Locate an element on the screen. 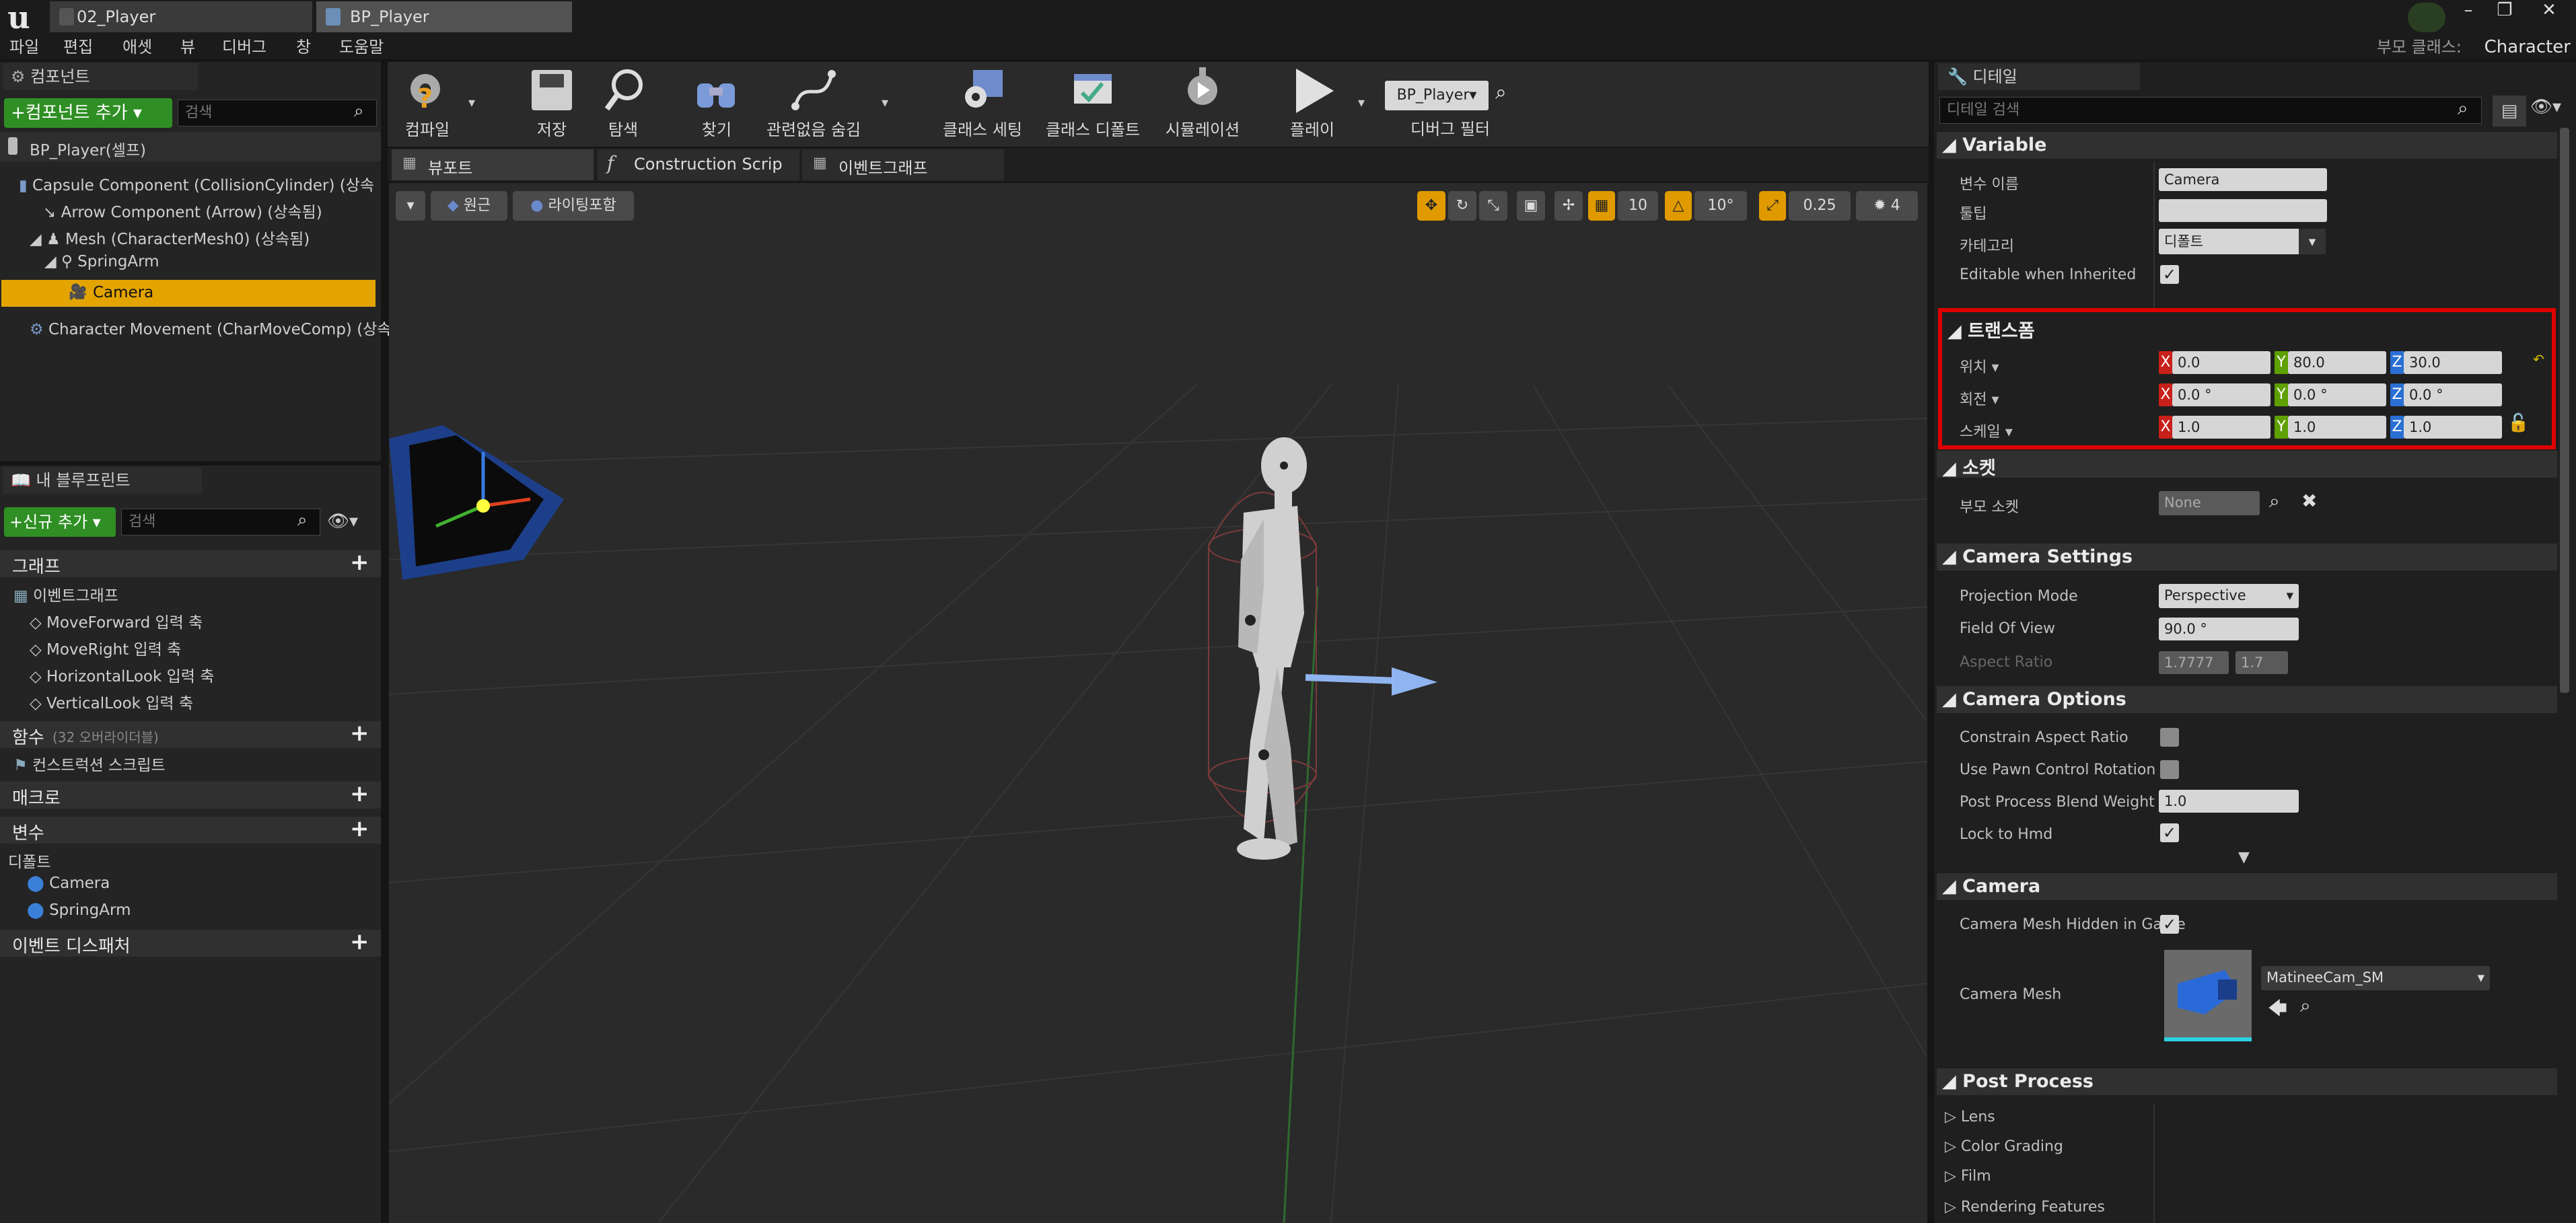 This screenshot has width=2576, height=1223. property-matrix-icon: ▤ is located at coordinates (2509, 111).